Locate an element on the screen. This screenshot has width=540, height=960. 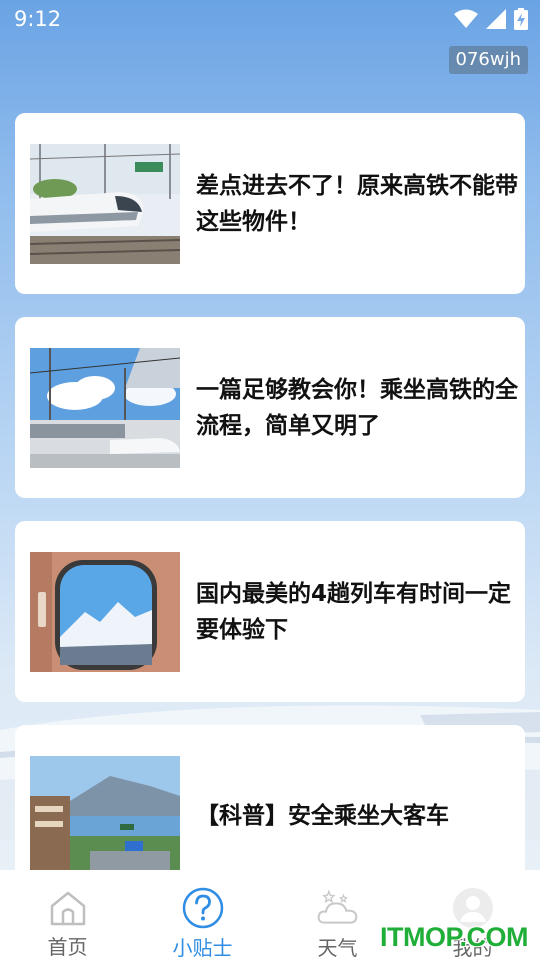
battery-charging-icon is located at coordinates (521, 19).